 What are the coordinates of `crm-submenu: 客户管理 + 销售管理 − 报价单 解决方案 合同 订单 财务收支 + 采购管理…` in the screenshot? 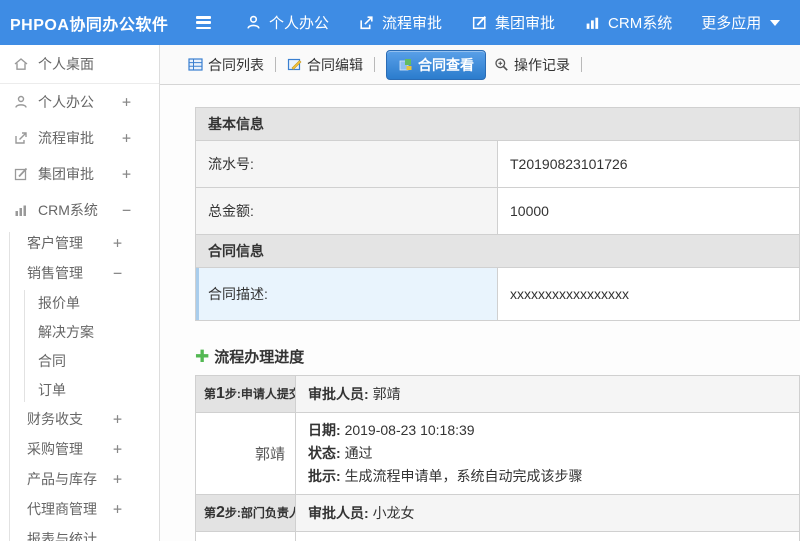 It's located at (79, 384).